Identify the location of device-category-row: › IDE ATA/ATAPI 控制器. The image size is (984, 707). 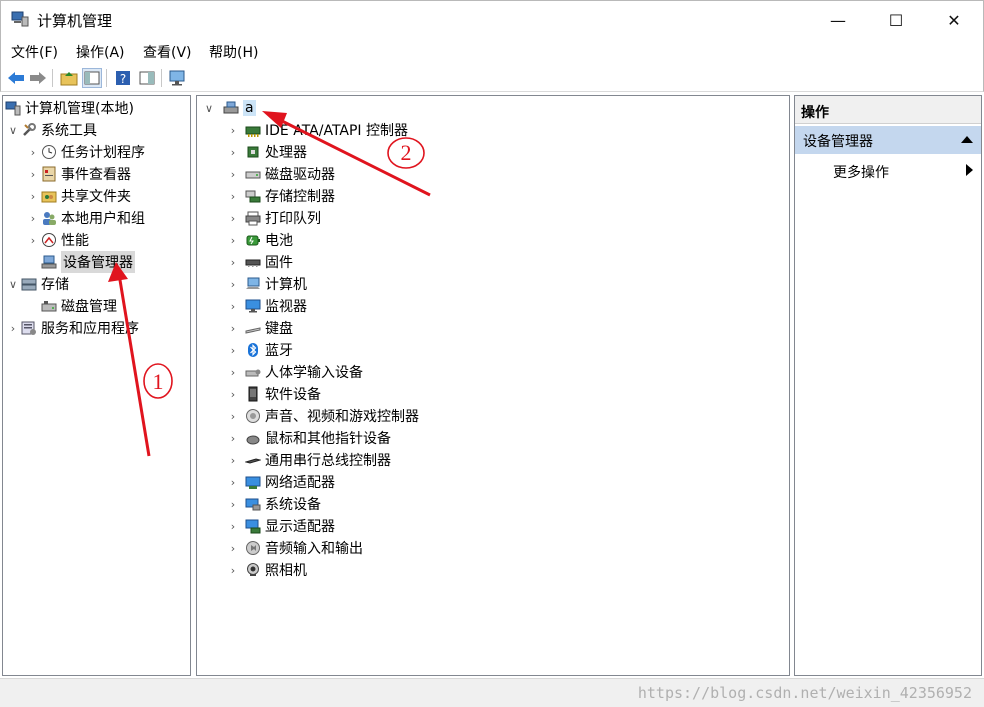
(316, 130).